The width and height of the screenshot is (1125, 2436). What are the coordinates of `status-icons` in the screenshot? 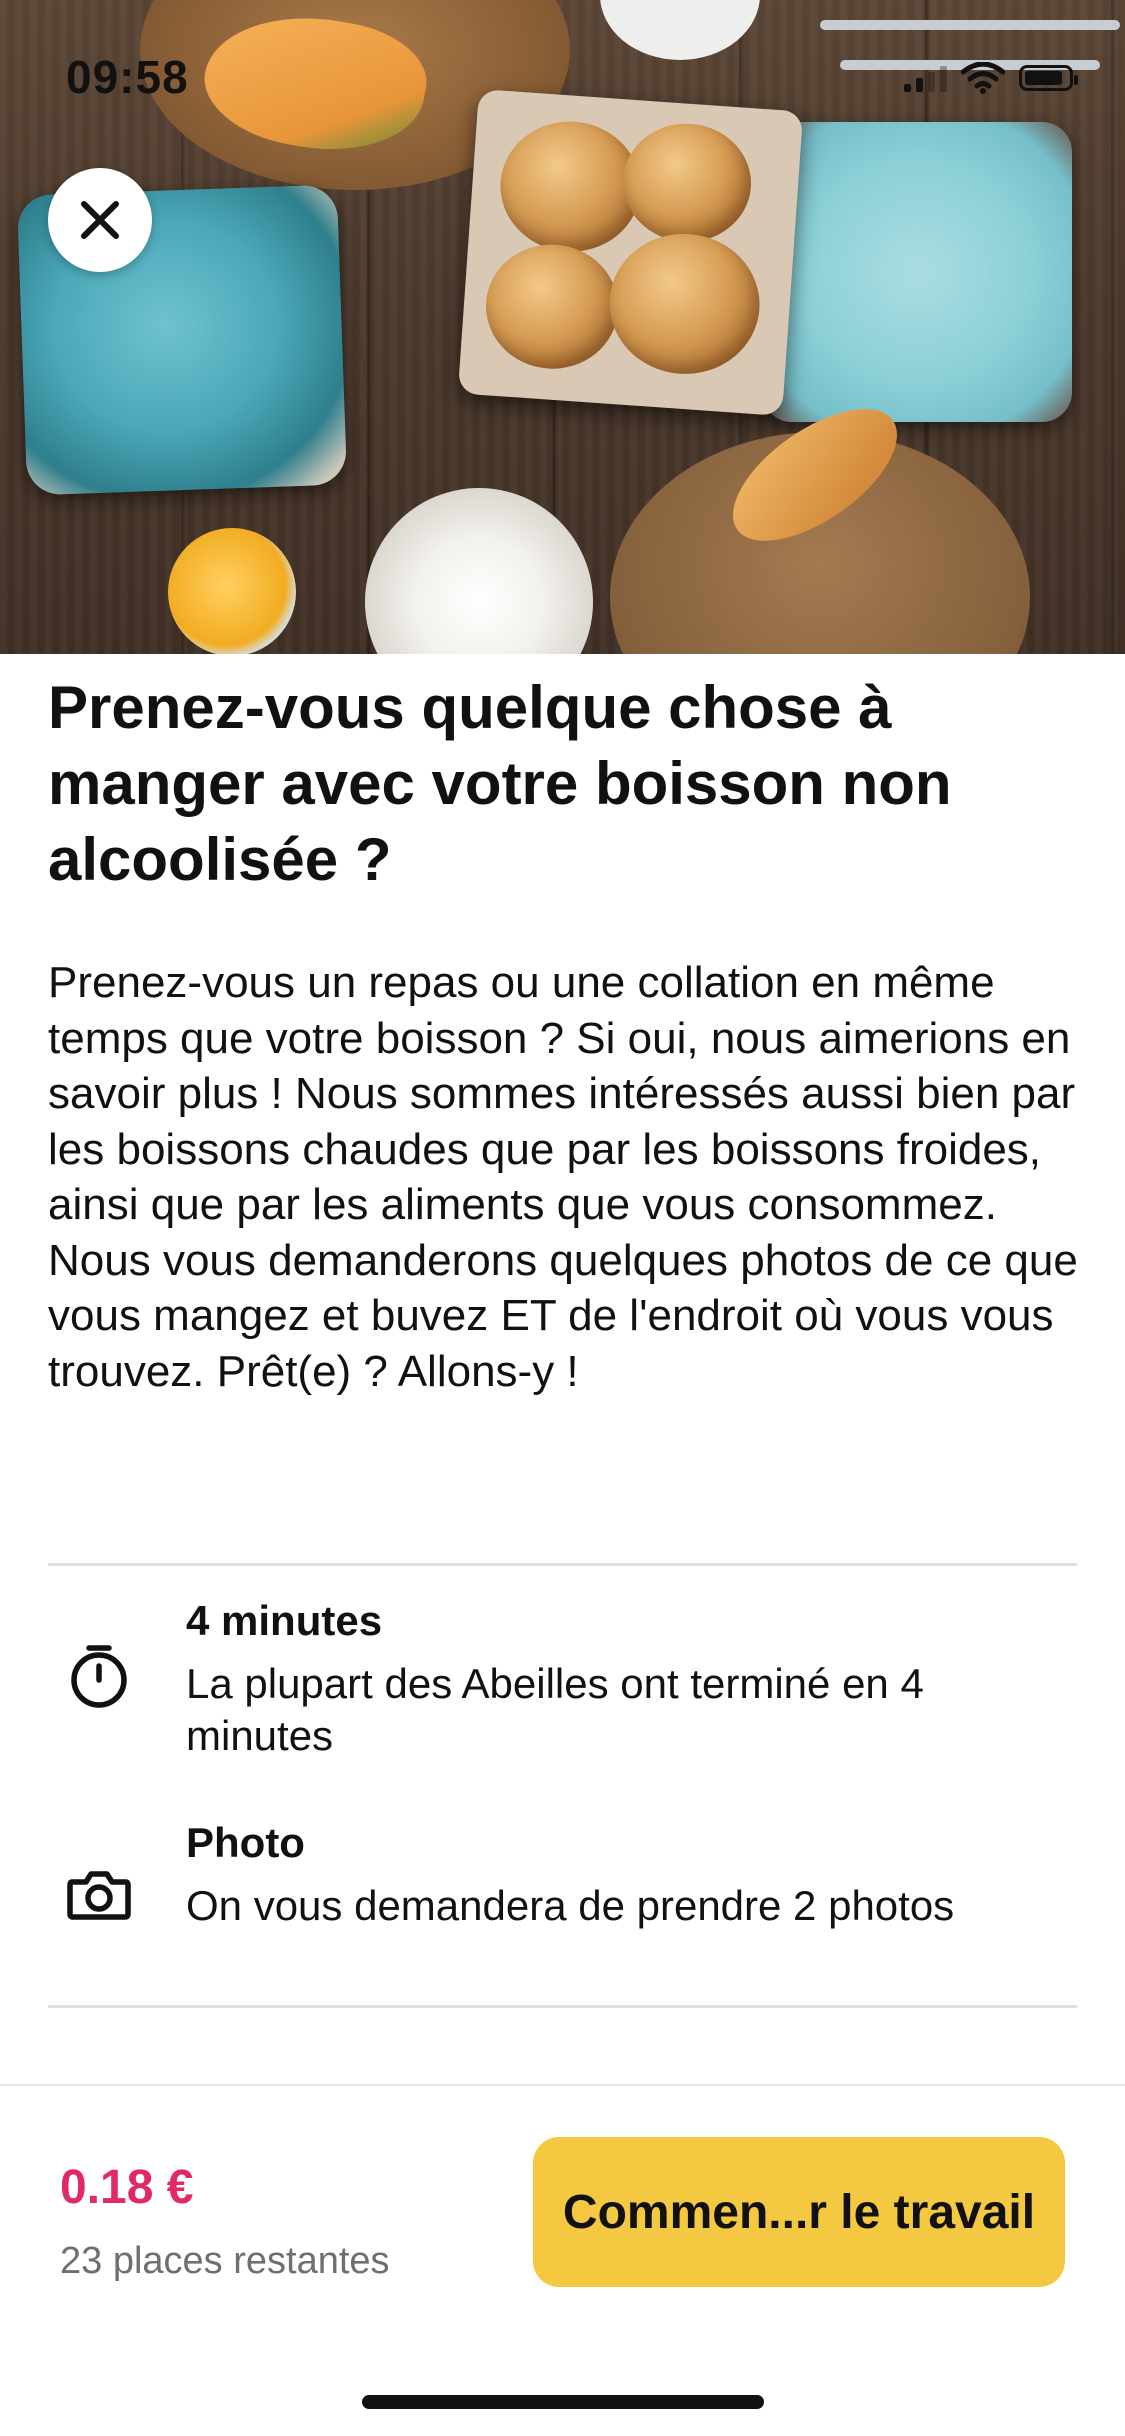 It's located at (991, 78).